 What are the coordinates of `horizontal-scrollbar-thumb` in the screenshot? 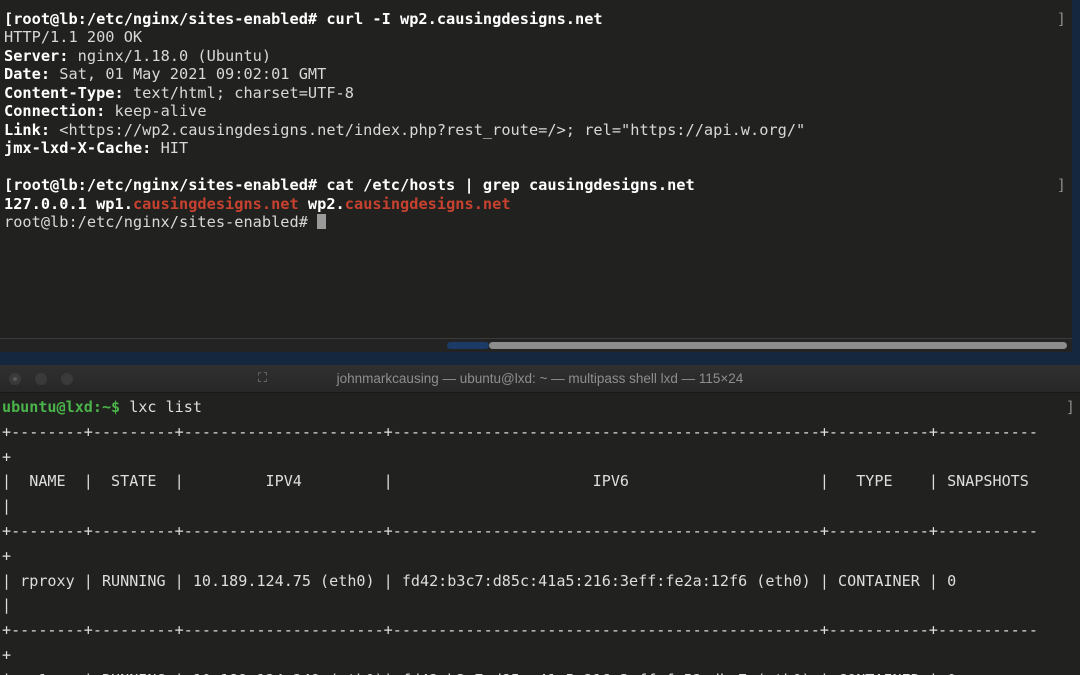 It's located at (778, 345).